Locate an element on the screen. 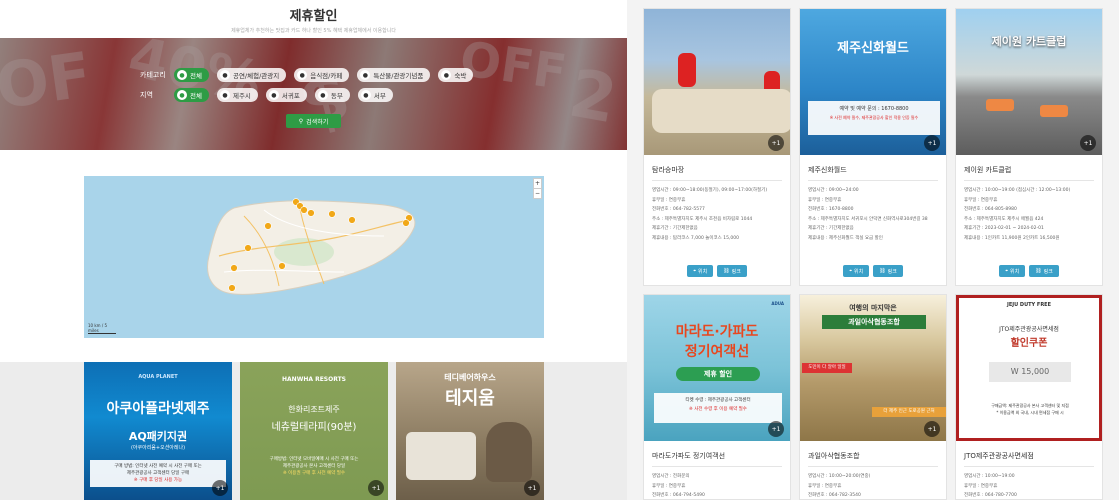 The width and height of the screenshot is (1119, 500). card-name: 과일아삭협동조합 is located at coordinates (873, 459).